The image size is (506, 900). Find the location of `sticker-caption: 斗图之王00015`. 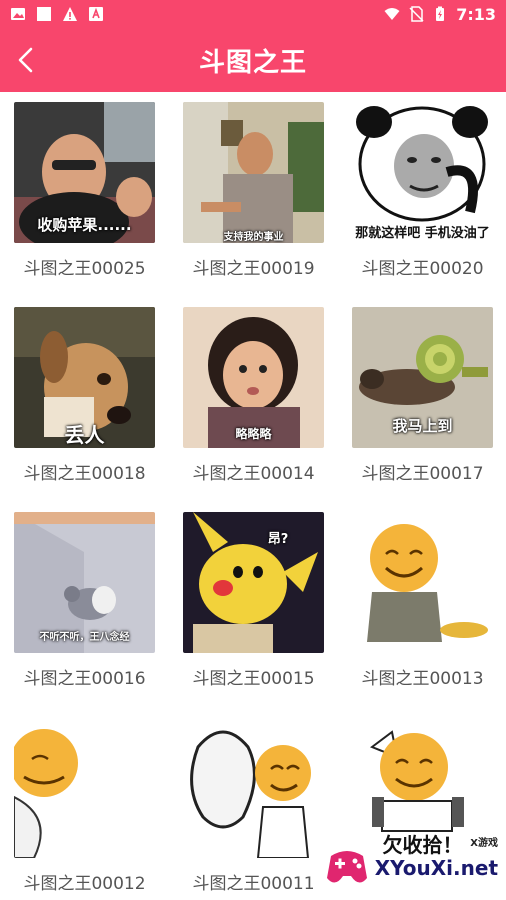

sticker-caption: 斗图之王00015 is located at coordinates (253, 679).